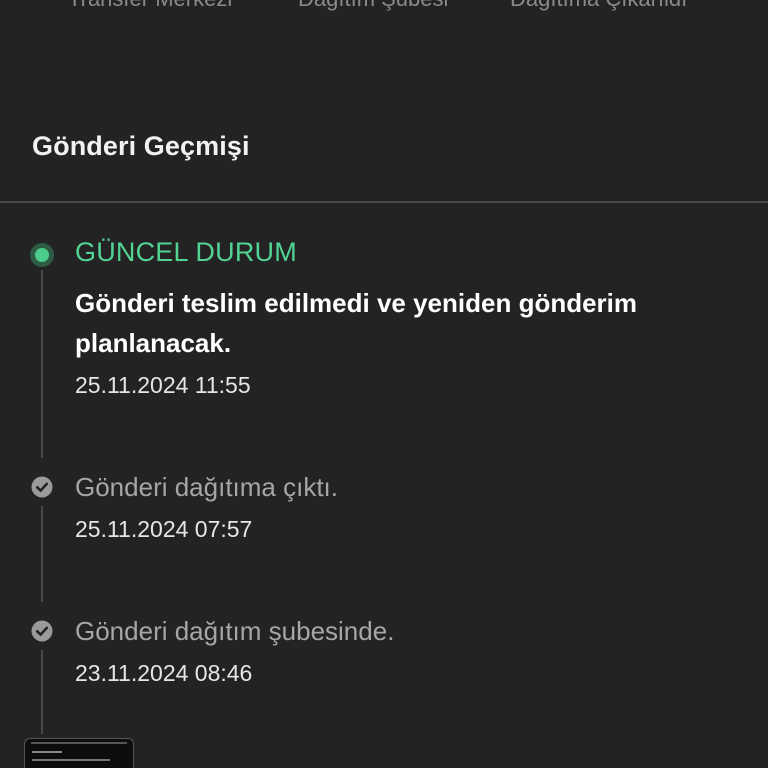  Describe the element at coordinates (141, 146) in the screenshot. I see `history-title: Gönderi Geçmişi` at that location.